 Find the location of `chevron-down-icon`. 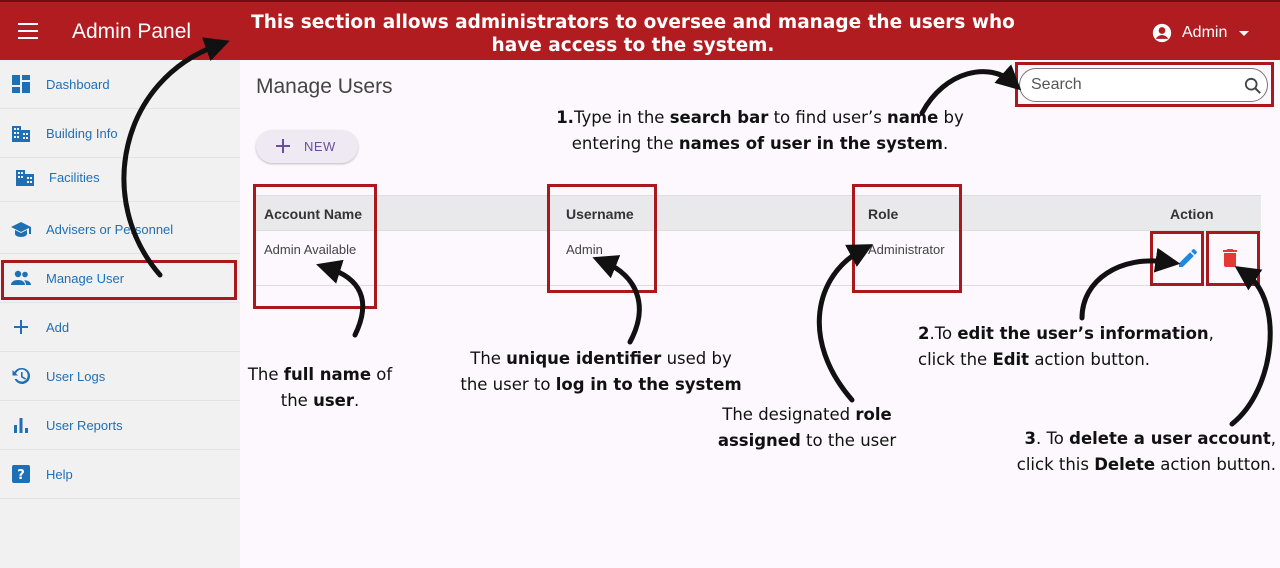

chevron-down-icon is located at coordinates (1244, 33).